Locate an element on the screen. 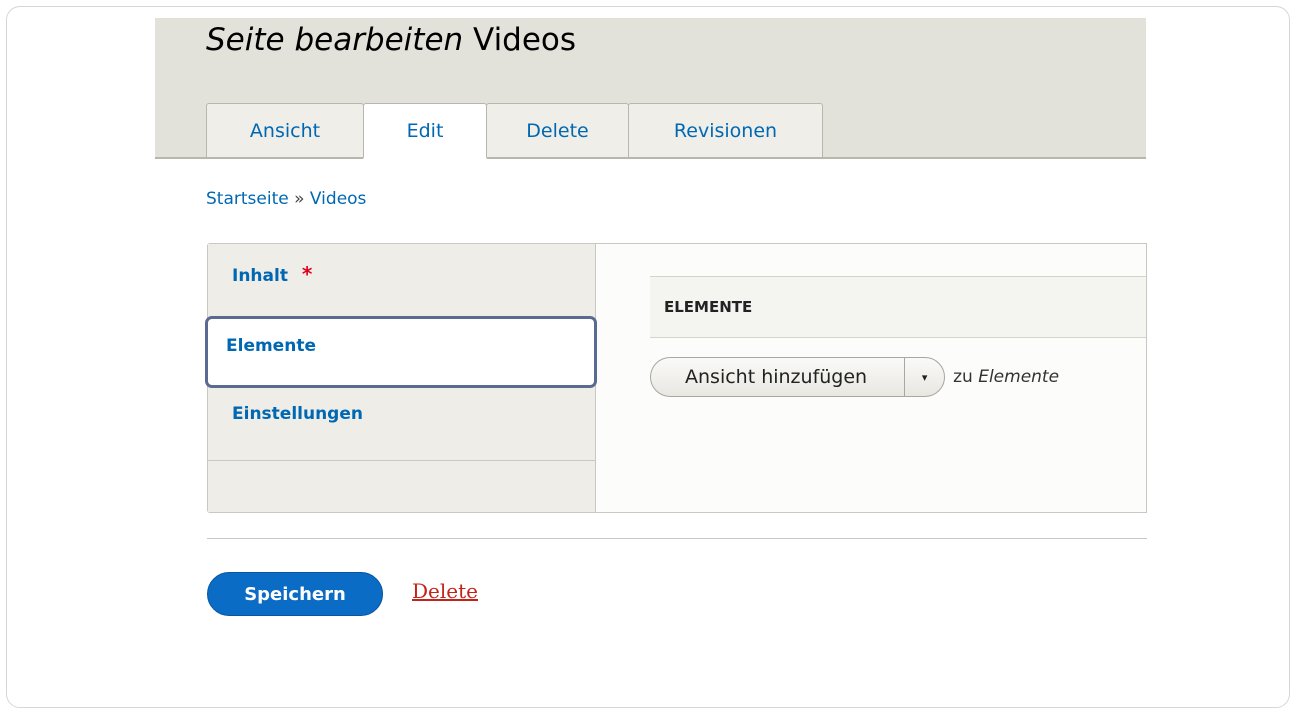 The height and width of the screenshot is (708, 1294). breadcrumb-current-link: Videos is located at coordinates (338, 199).